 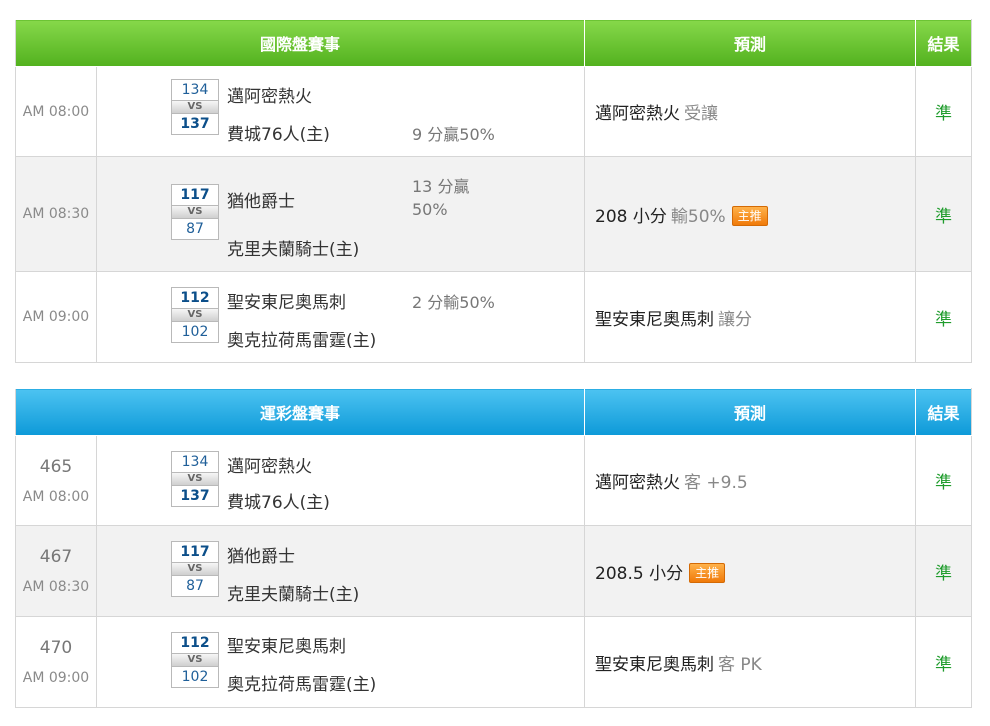 I want to click on match-cell: 117 VS 87 猶他爵士 克里夫蘭騎士(主), so click(x=340, y=571).